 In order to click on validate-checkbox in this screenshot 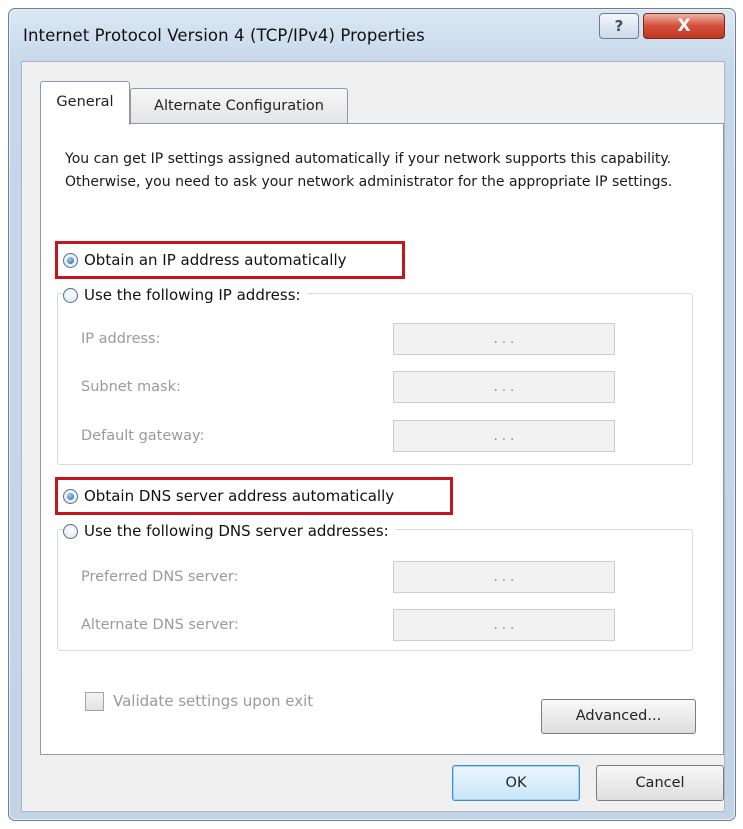, I will do `click(94, 701)`.